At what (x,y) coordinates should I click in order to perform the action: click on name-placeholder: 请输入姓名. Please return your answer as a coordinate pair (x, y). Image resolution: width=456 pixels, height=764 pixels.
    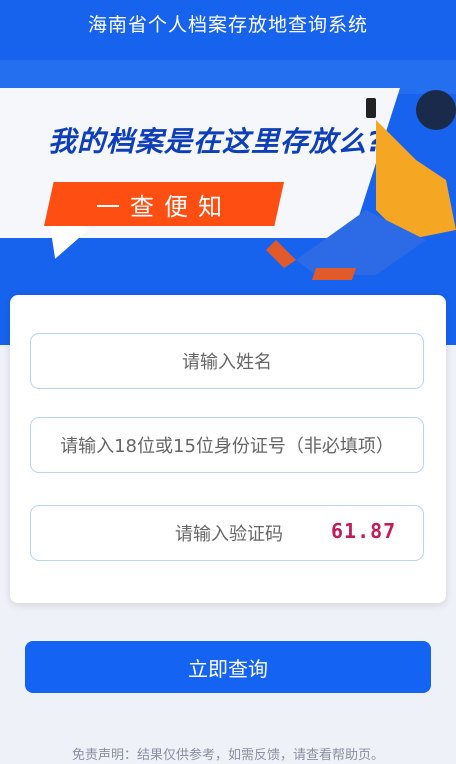
    Looking at the image, I should click on (227, 362).